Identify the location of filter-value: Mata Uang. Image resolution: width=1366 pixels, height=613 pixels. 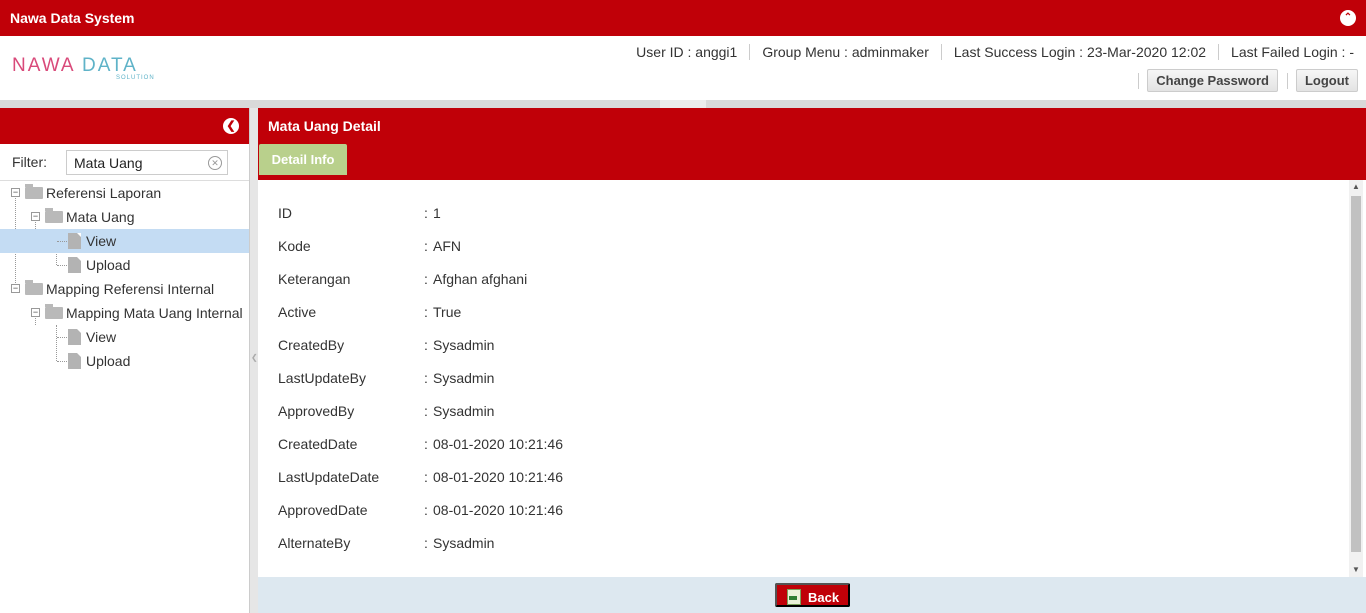
(108, 163).